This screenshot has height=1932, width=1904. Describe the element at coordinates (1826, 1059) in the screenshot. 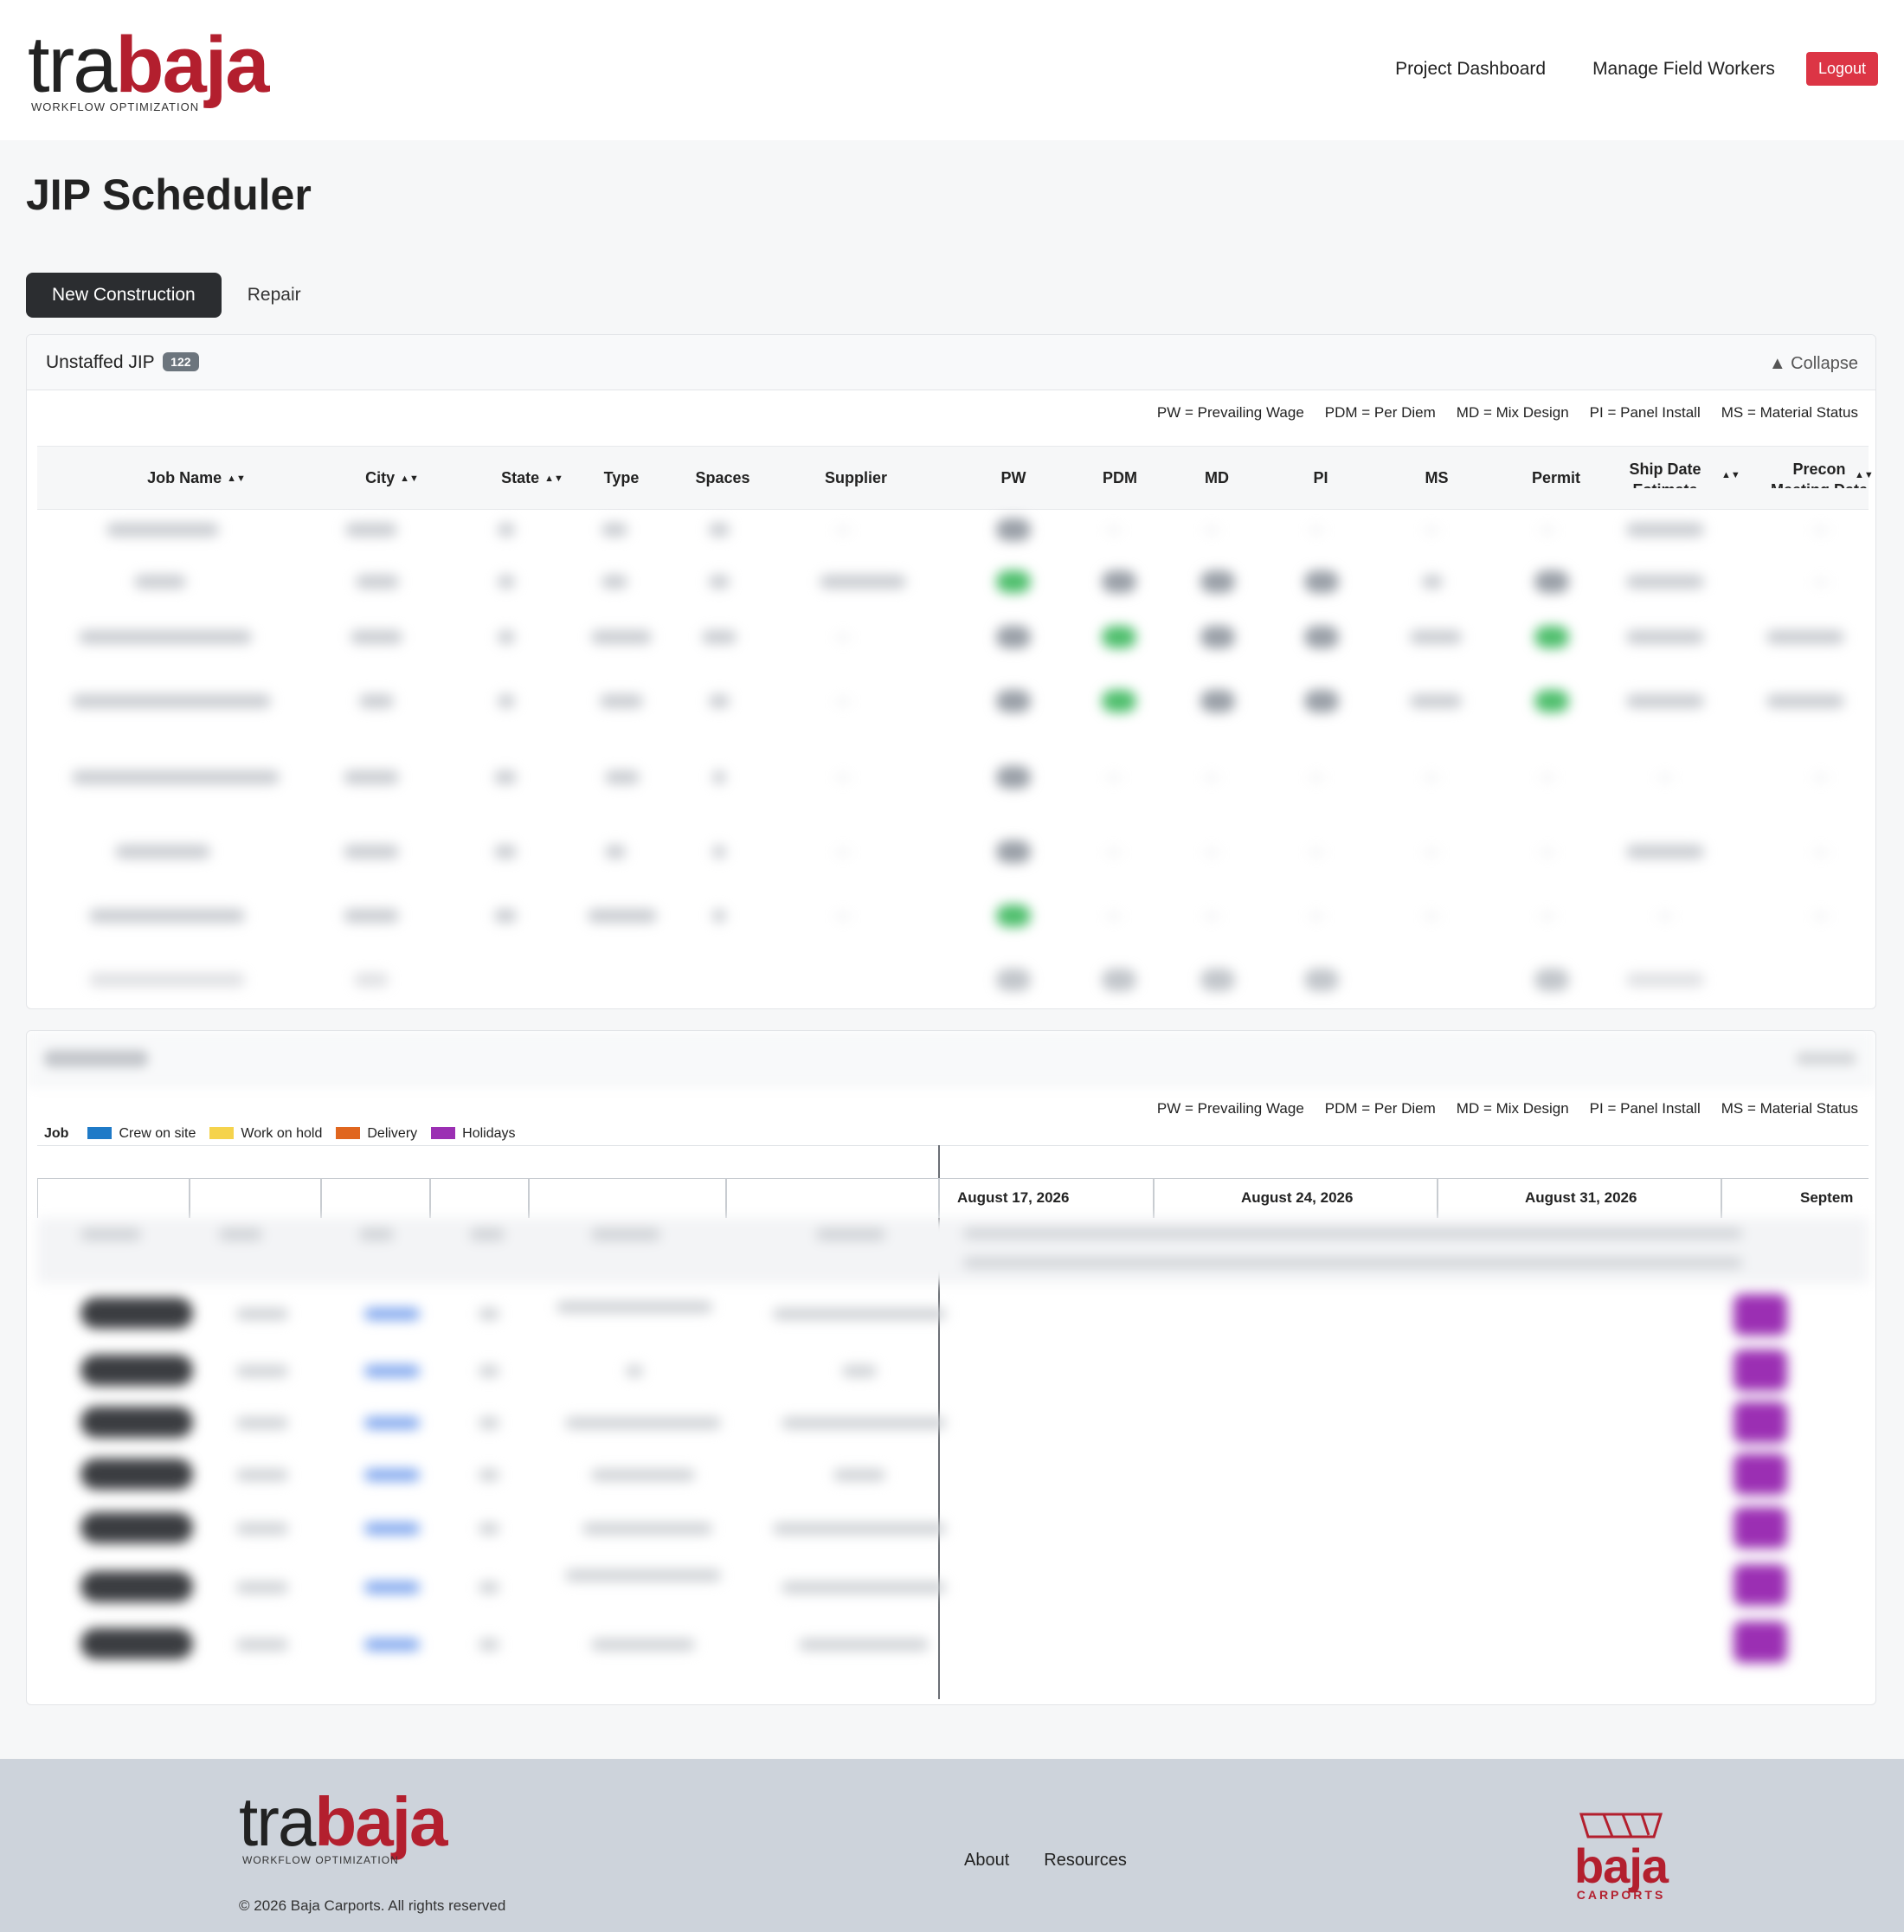

I see `collapse-button-blurred` at that location.